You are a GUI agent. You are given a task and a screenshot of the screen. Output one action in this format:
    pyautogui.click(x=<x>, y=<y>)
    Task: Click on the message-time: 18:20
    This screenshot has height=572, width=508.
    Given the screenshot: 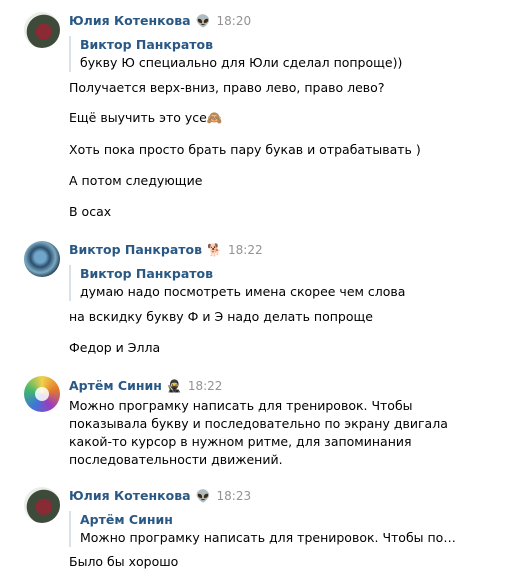 What is the action you would take?
    pyautogui.click(x=234, y=21)
    